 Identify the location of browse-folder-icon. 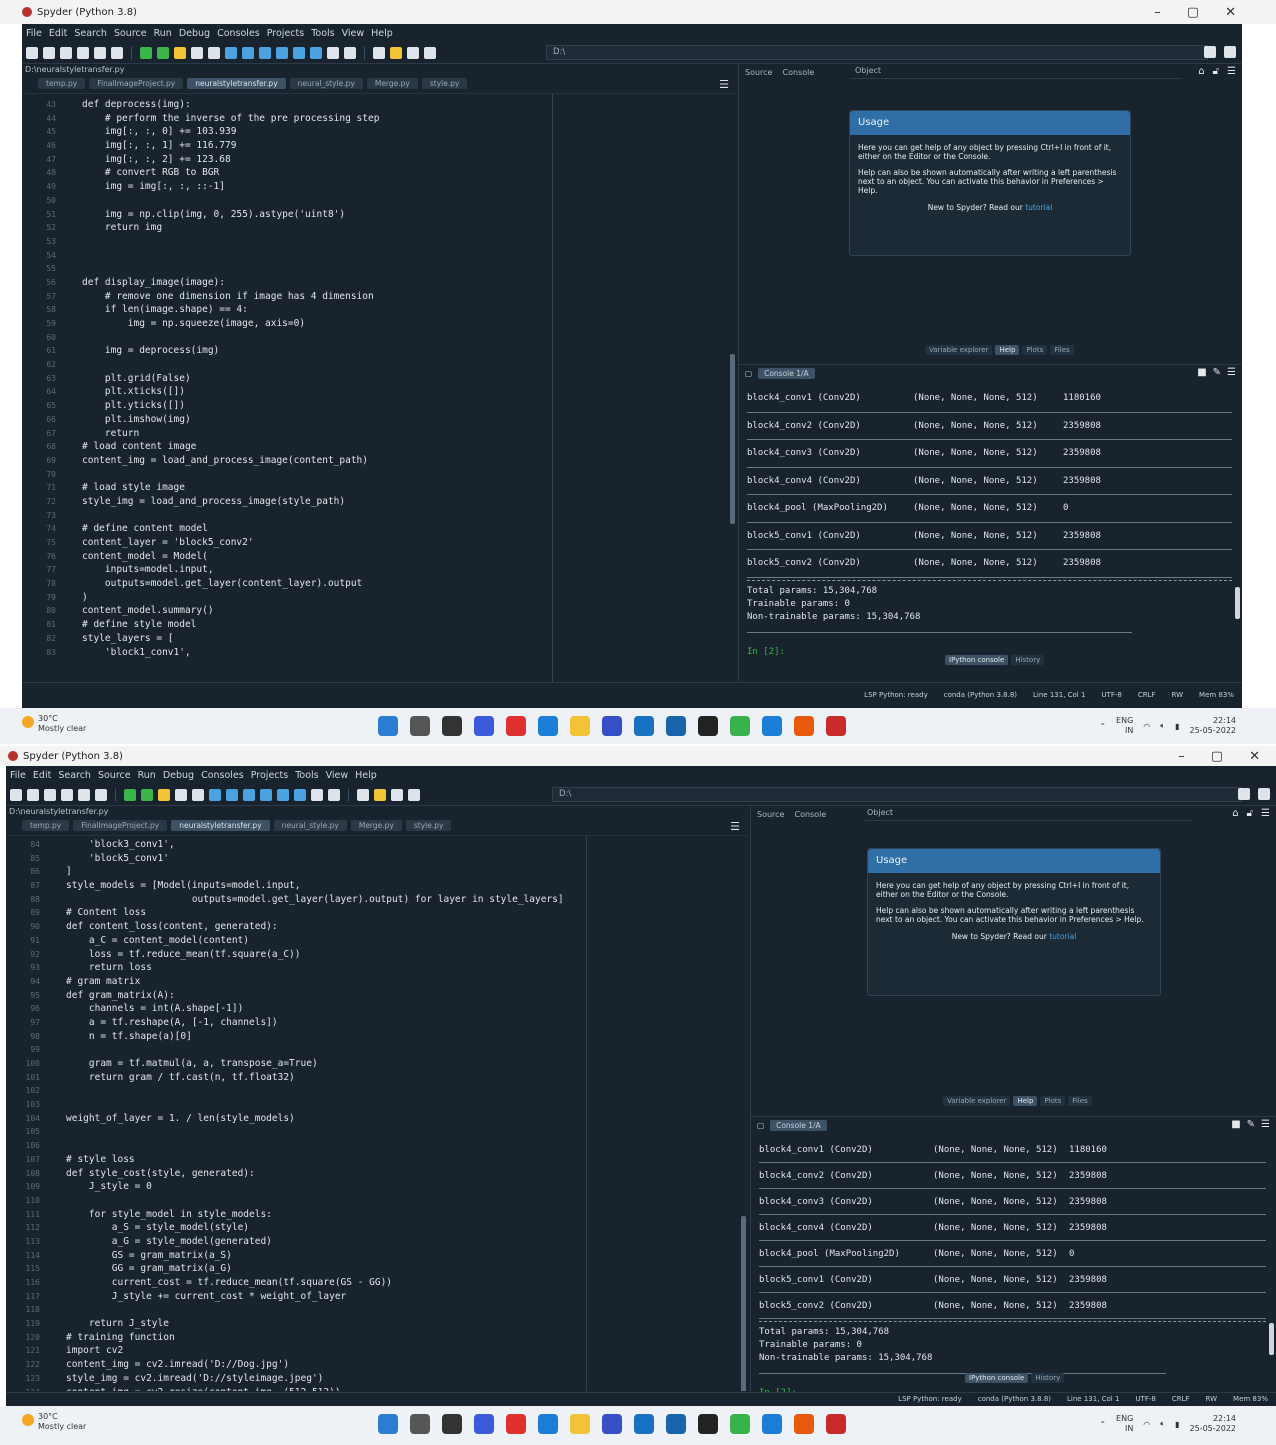
(1244, 794).